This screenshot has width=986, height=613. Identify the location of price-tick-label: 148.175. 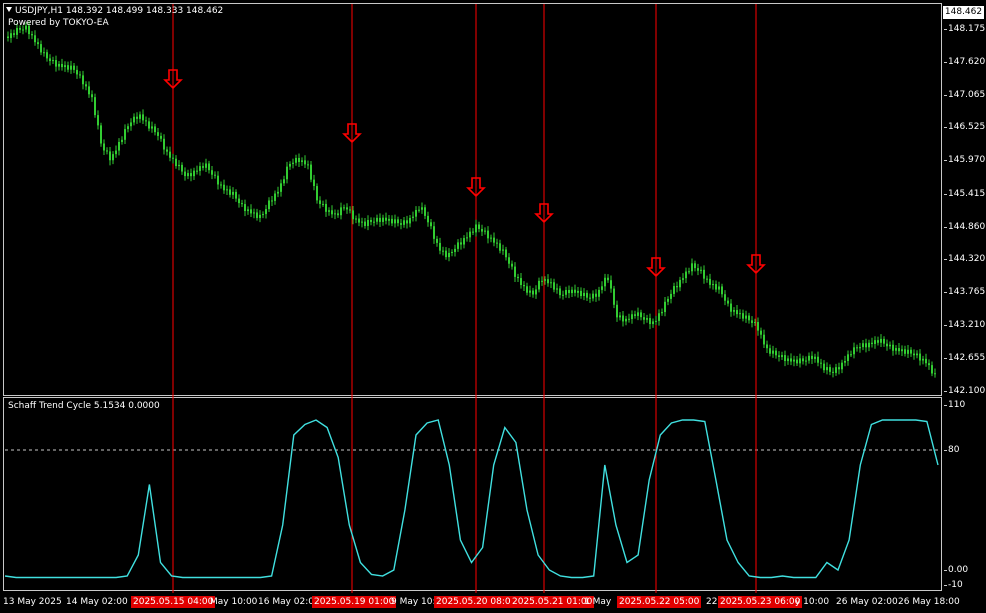
(965, 29).